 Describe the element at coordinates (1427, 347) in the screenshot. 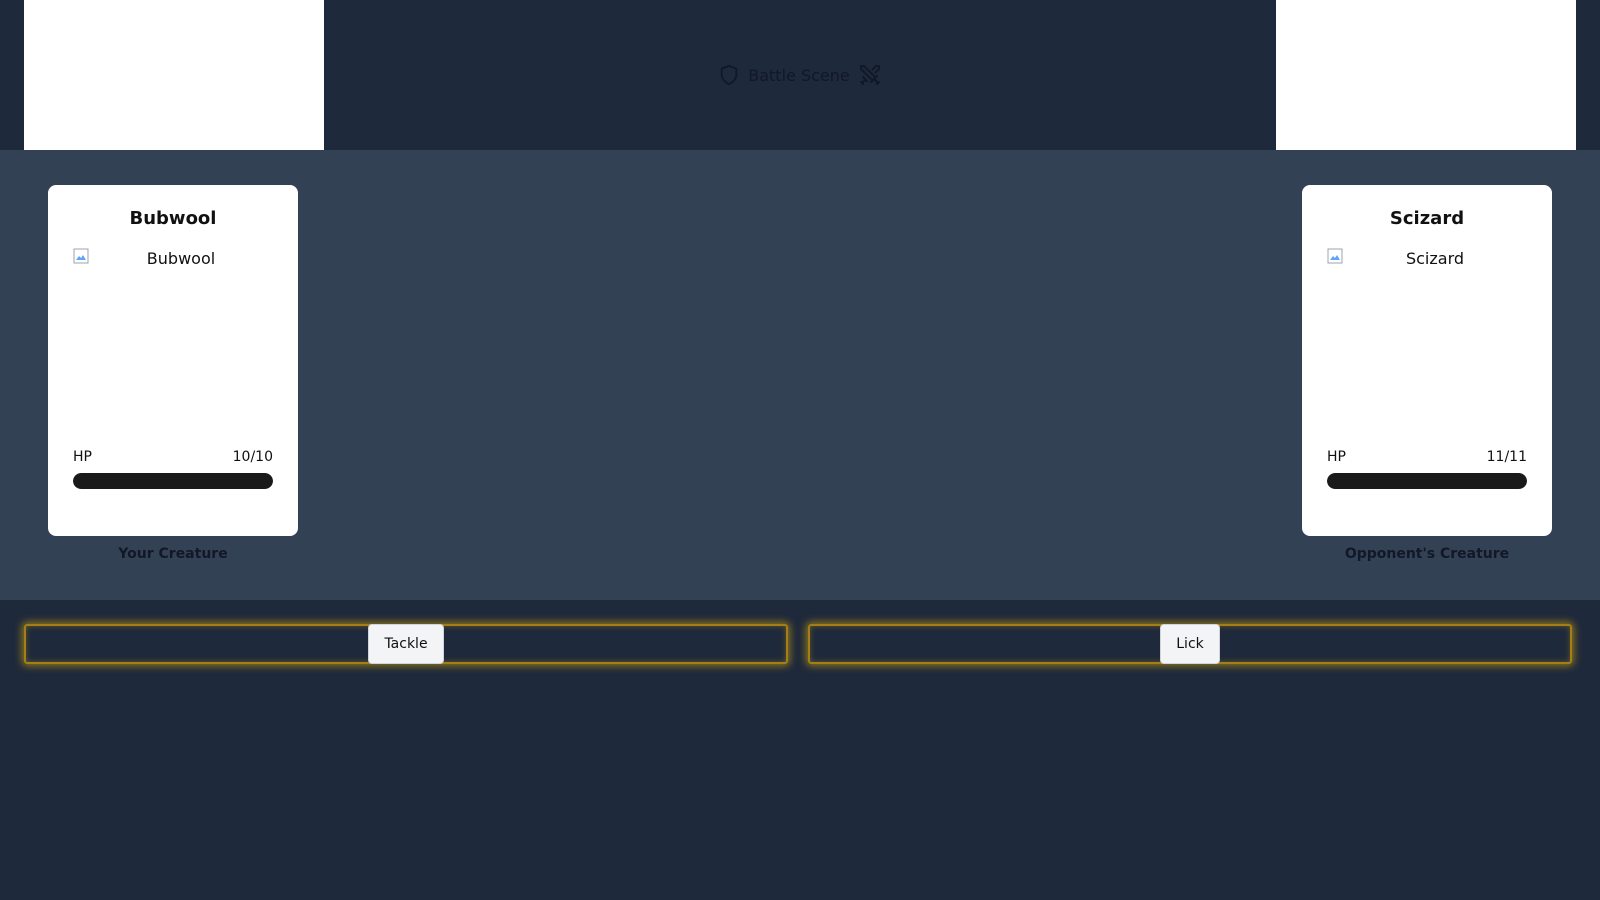

I see `opponent-creature-image: Scizard` at that location.